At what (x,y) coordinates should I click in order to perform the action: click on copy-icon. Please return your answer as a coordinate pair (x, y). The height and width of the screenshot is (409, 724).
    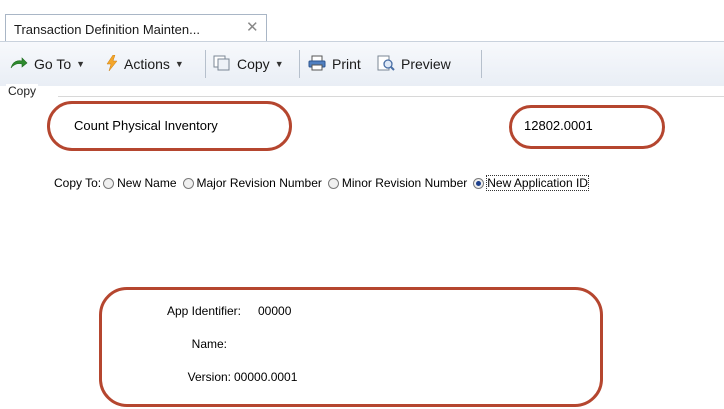
    Looking at the image, I should click on (222, 64).